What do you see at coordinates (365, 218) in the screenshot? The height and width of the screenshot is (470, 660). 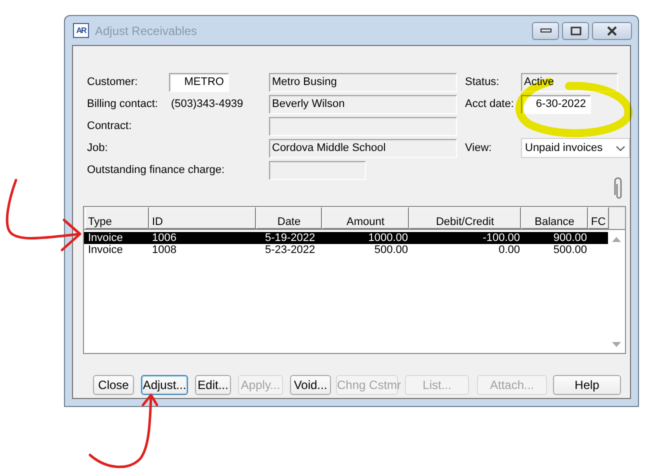 I see `column-header: Amount` at bounding box center [365, 218].